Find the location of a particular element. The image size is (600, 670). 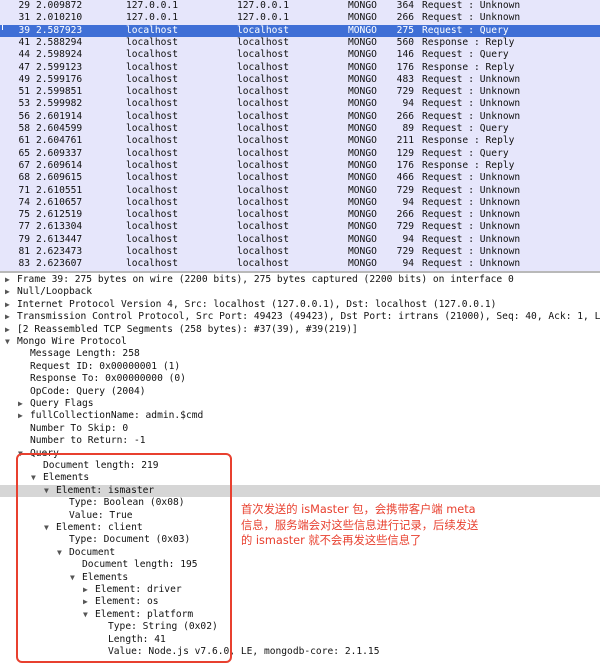

tree-node: ▶ fullCollectionName: admin.$cmd is located at coordinates (300, 416).